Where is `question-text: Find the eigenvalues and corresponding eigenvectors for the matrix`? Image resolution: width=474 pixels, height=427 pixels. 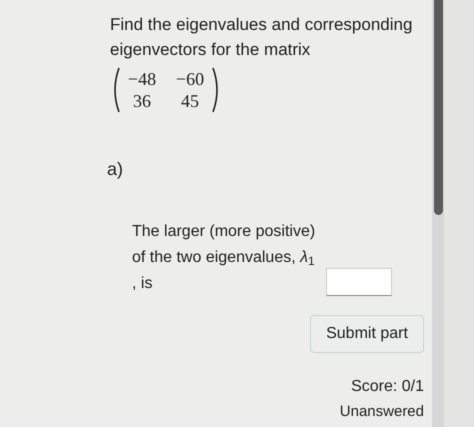 question-text: Find the eigenvalues and corresponding eigenvectors for the matrix is located at coordinates (262, 37).